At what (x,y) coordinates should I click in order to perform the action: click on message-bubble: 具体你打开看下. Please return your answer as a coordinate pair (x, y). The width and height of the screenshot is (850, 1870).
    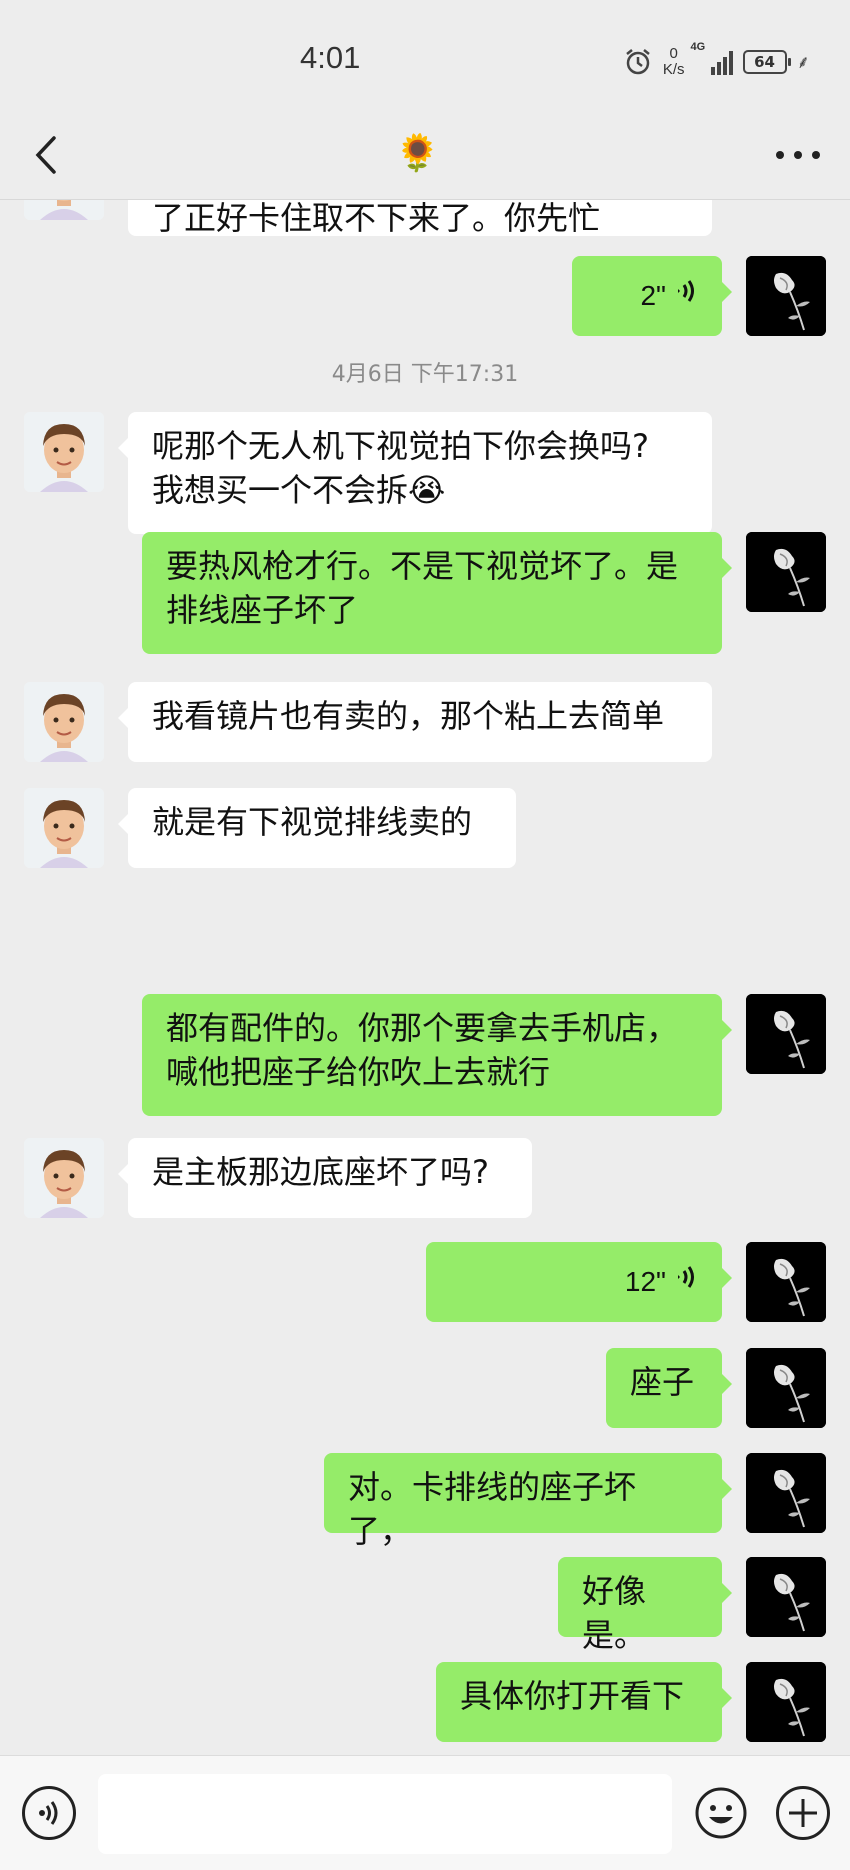
    Looking at the image, I should click on (584, 1702).